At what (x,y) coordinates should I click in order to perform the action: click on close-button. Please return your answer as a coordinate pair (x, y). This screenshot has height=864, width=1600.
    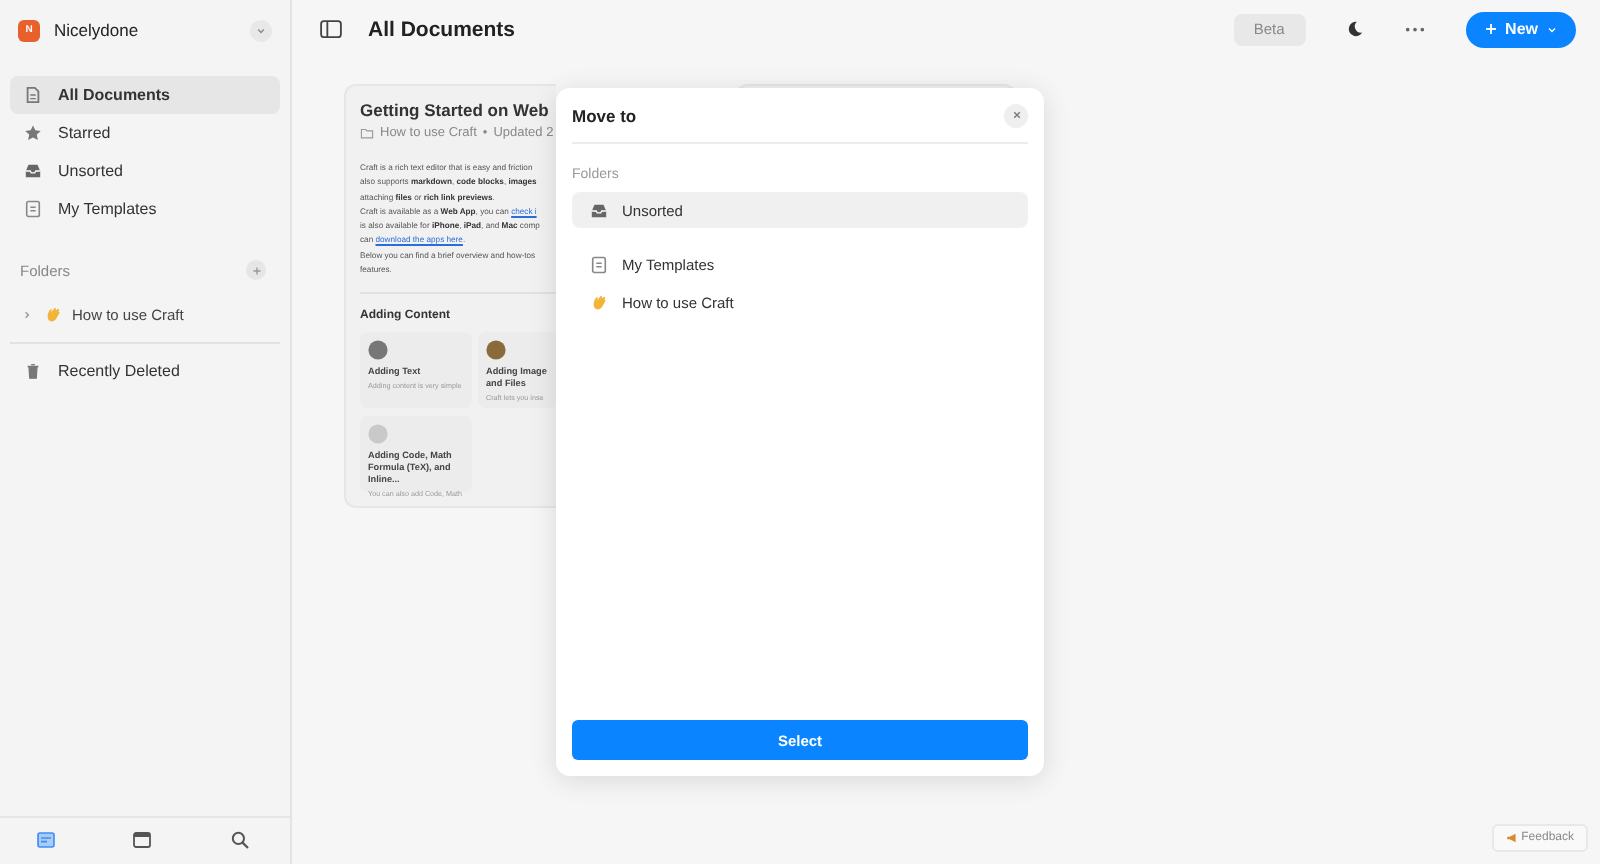
    Looking at the image, I should click on (1016, 115).